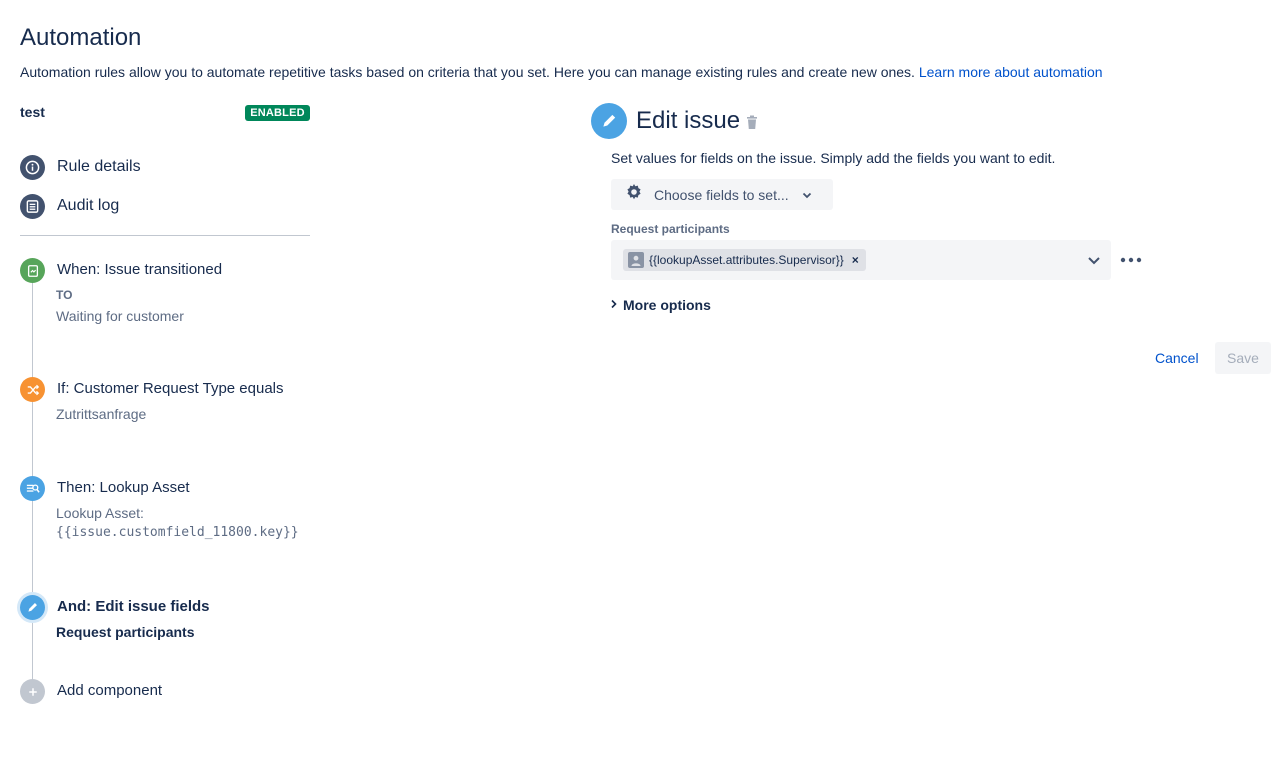 This screenshot has height=768, width=1286. I want to click on step-lookup-sub1: Lookup Asset:, so click(100, 513).